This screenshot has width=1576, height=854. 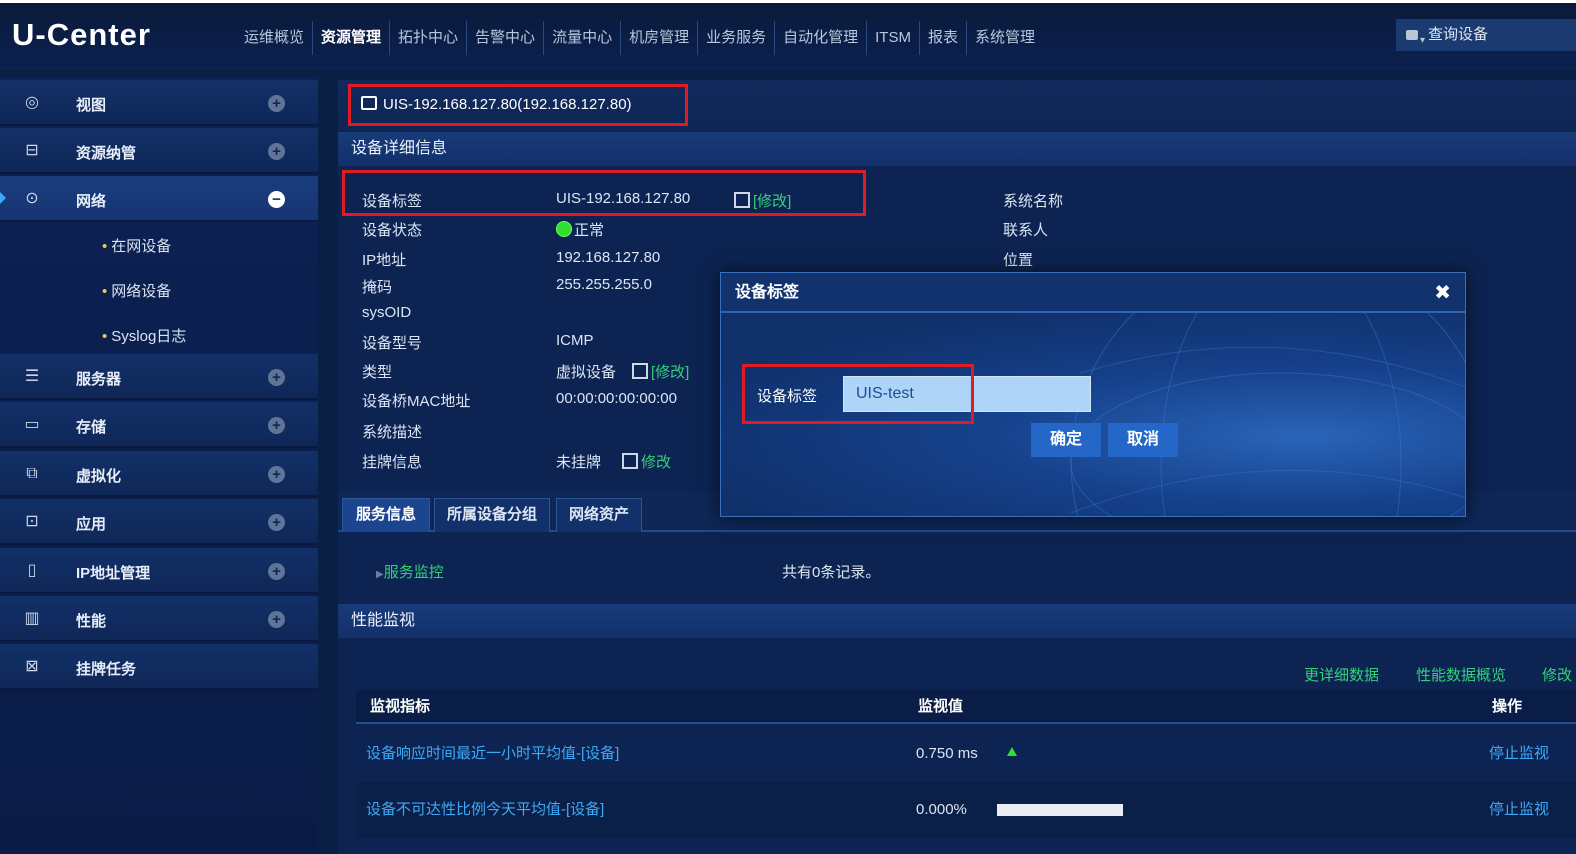 I want to click on triangle-right-icon: ▶, so click(x=380, y=574).